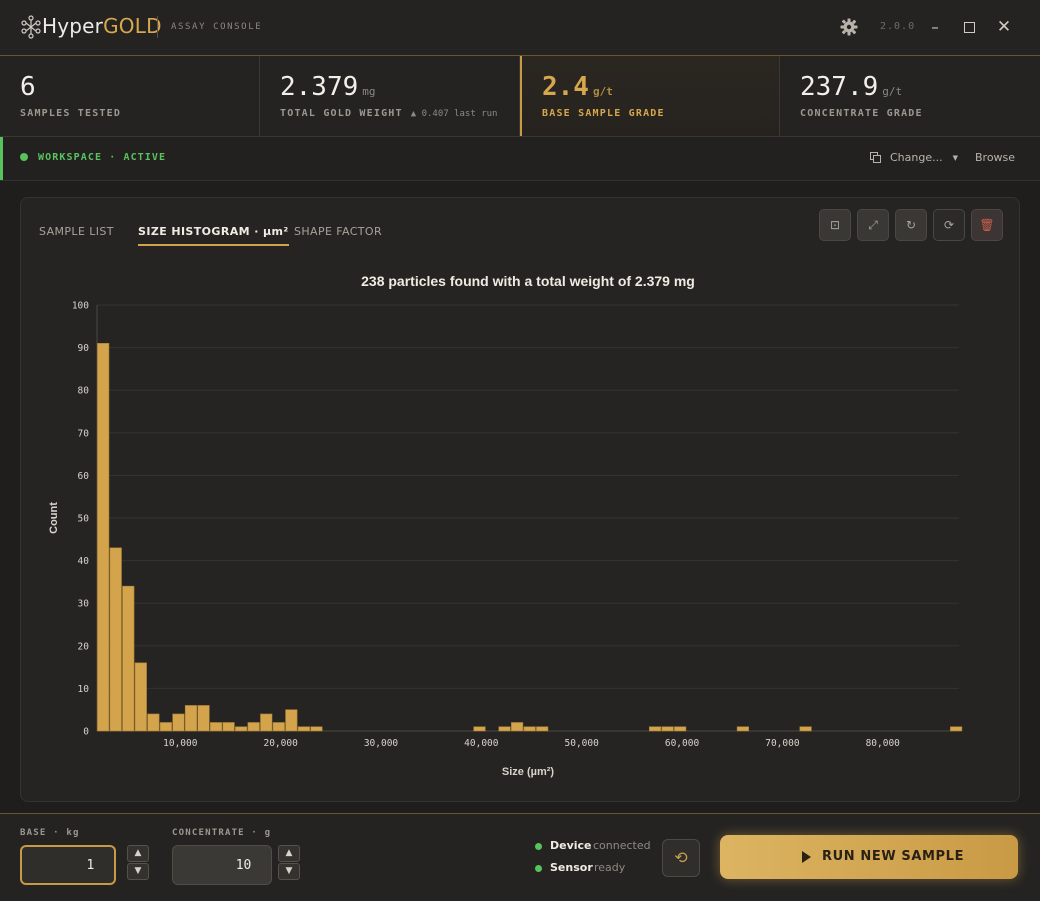  I want to click on x-tick-label: 30,000, so click(381, 743).